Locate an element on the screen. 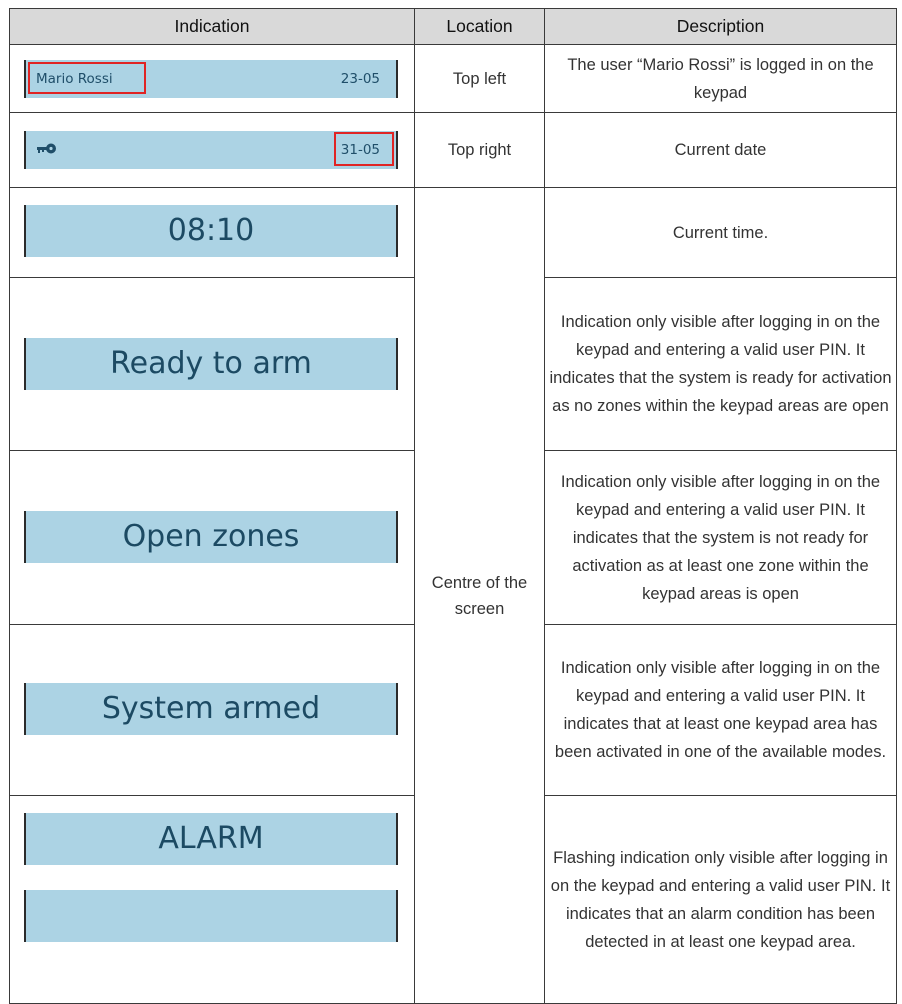 The image size is (902, 1004). indication-cell: ALARM is located at coordinates (212, 899).